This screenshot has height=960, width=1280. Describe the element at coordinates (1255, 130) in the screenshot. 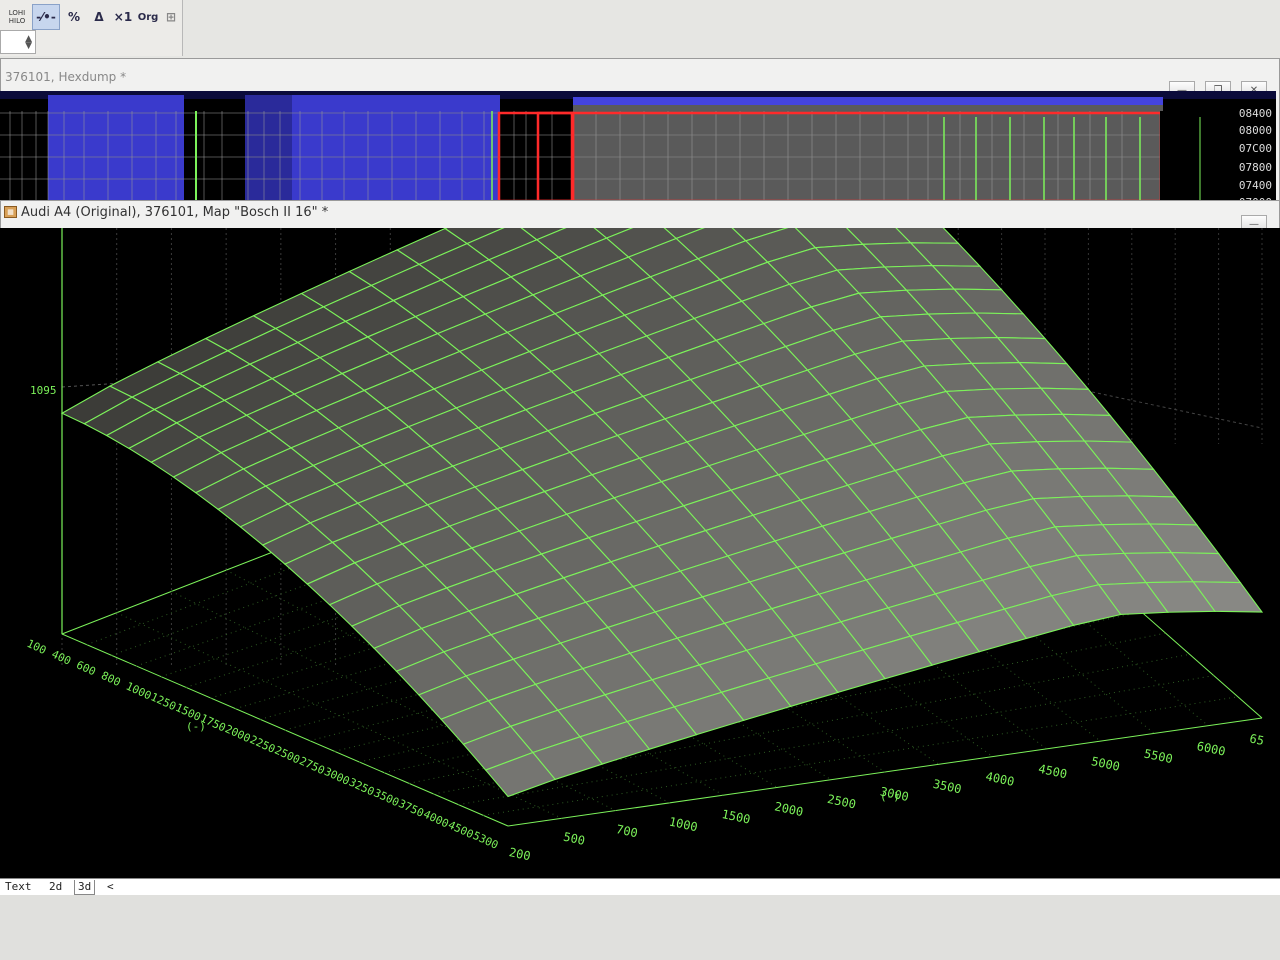

I see `hex-address: 08000` at that location.